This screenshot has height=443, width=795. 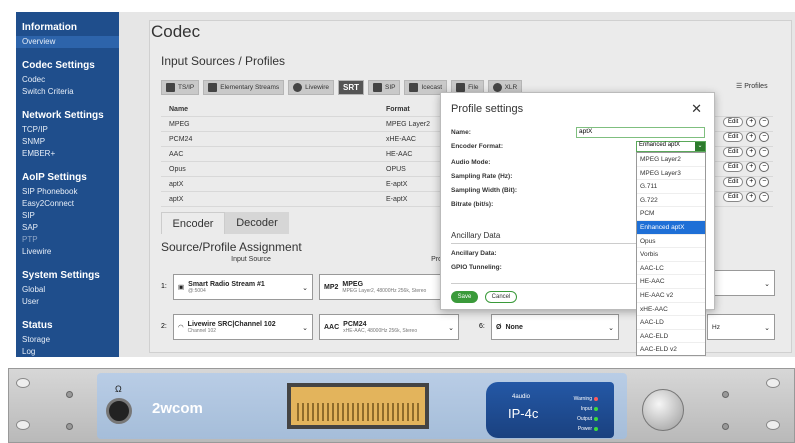 I want to click on dropdown-option: MPEG Layer3, so click(x=671, y=174).